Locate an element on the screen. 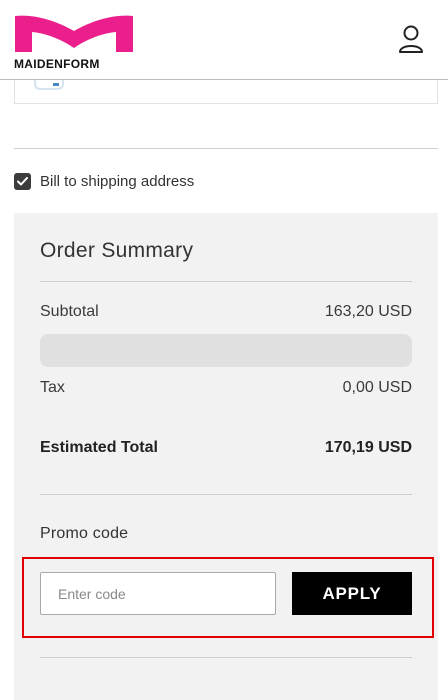  person-icon is located at coordinates (411, 39).